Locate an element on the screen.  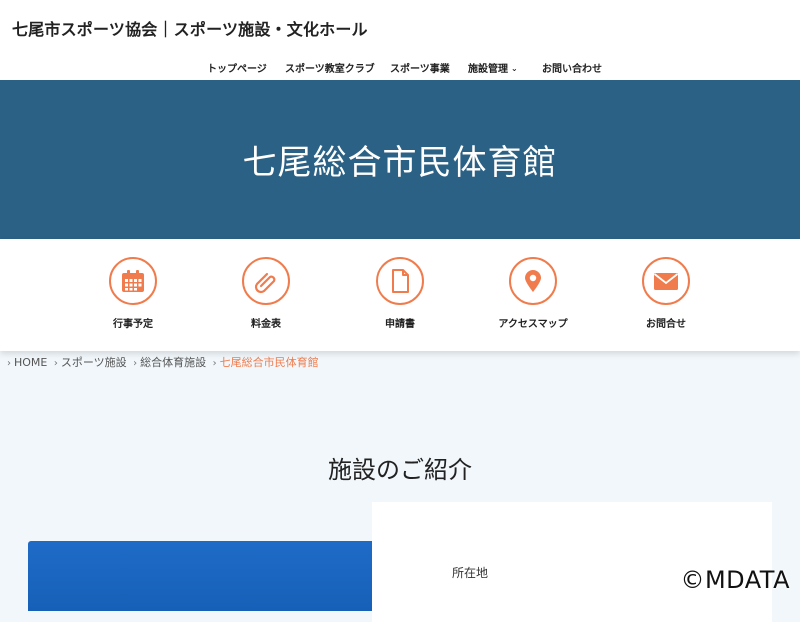
facility-photo is located at coordinates (223, 576).